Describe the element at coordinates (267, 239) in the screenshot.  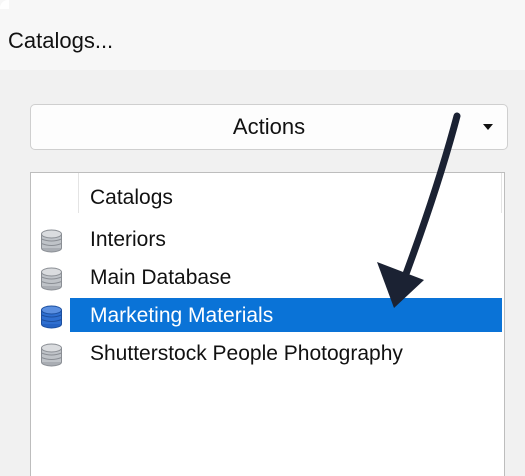
I see `tree-item-interiors: Interiors` at that location.